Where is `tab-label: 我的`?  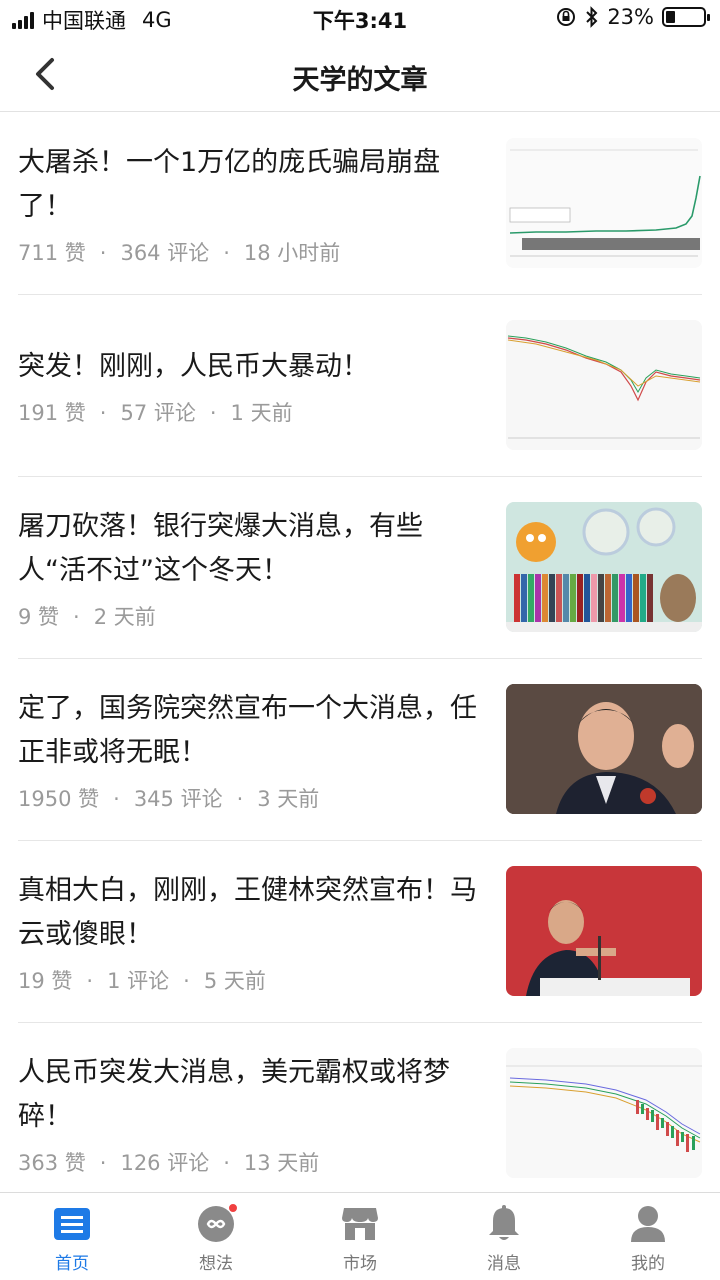 tab-label: 我的 is located at coordinates (648, 1264).